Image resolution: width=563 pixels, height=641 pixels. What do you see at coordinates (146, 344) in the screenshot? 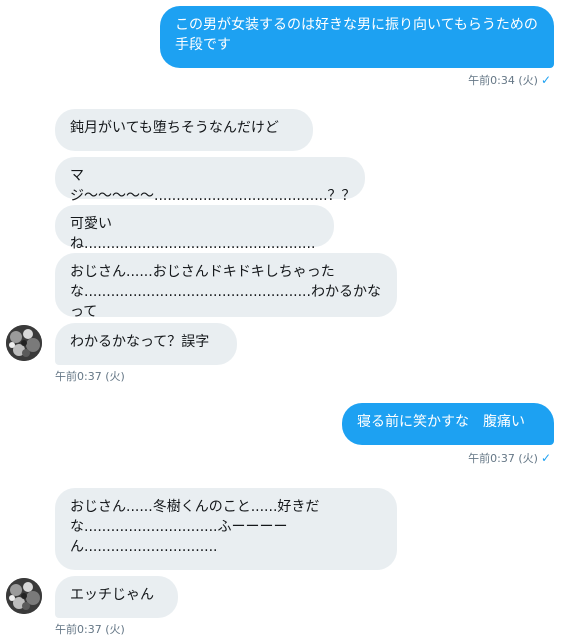
I see `received-message: わかるかなって？誤字` at bounding box center [146, 344].